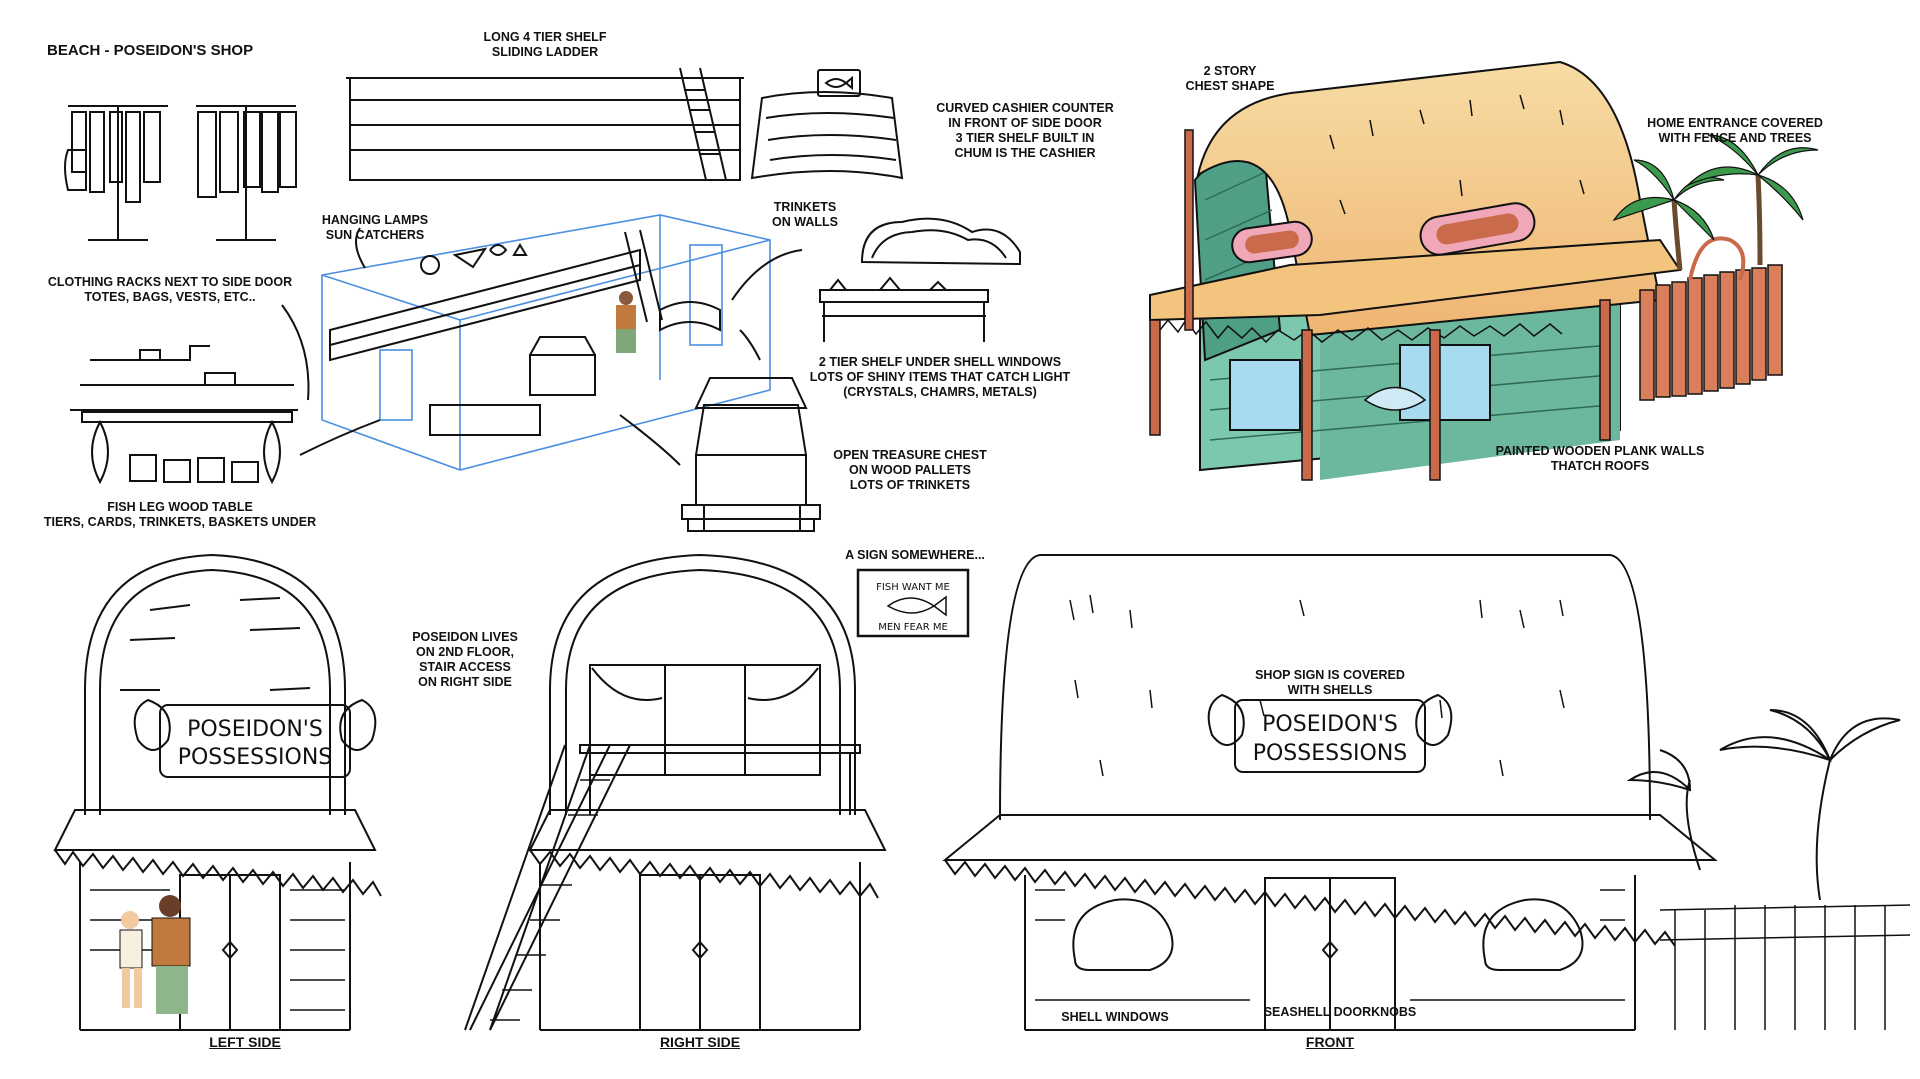  Describe the element at coordinates (150, 50) in the screenshot. I see `page-title: BEACH - POSEIDON'S SHOP` at that location.